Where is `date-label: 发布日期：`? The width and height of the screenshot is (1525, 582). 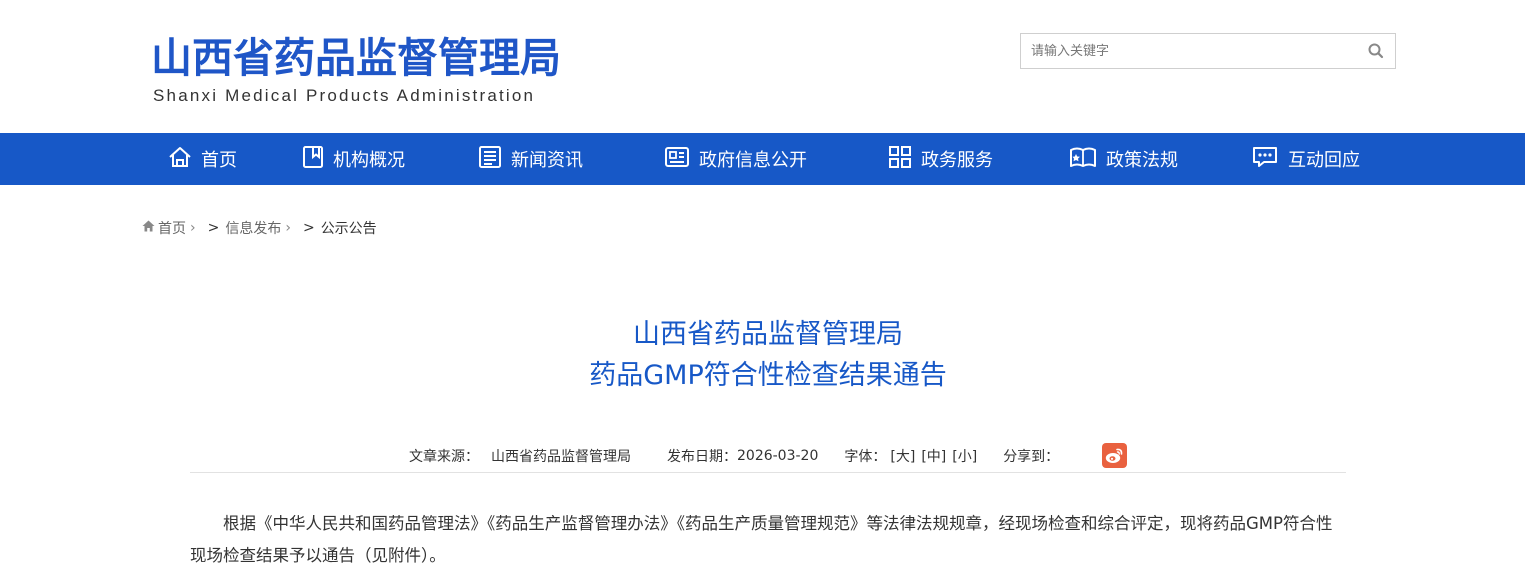 date-label: 发布日期： is located at coordinates (702, 457).